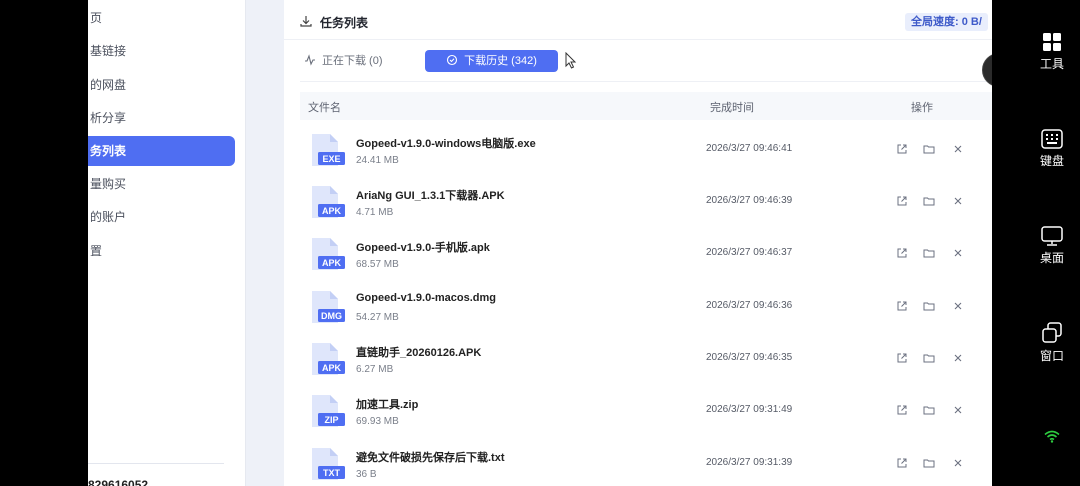 Image resolution: width=1080 pixels, height=486 pixels. I want to click on column-header-name: 文件名, so click(324, 108).